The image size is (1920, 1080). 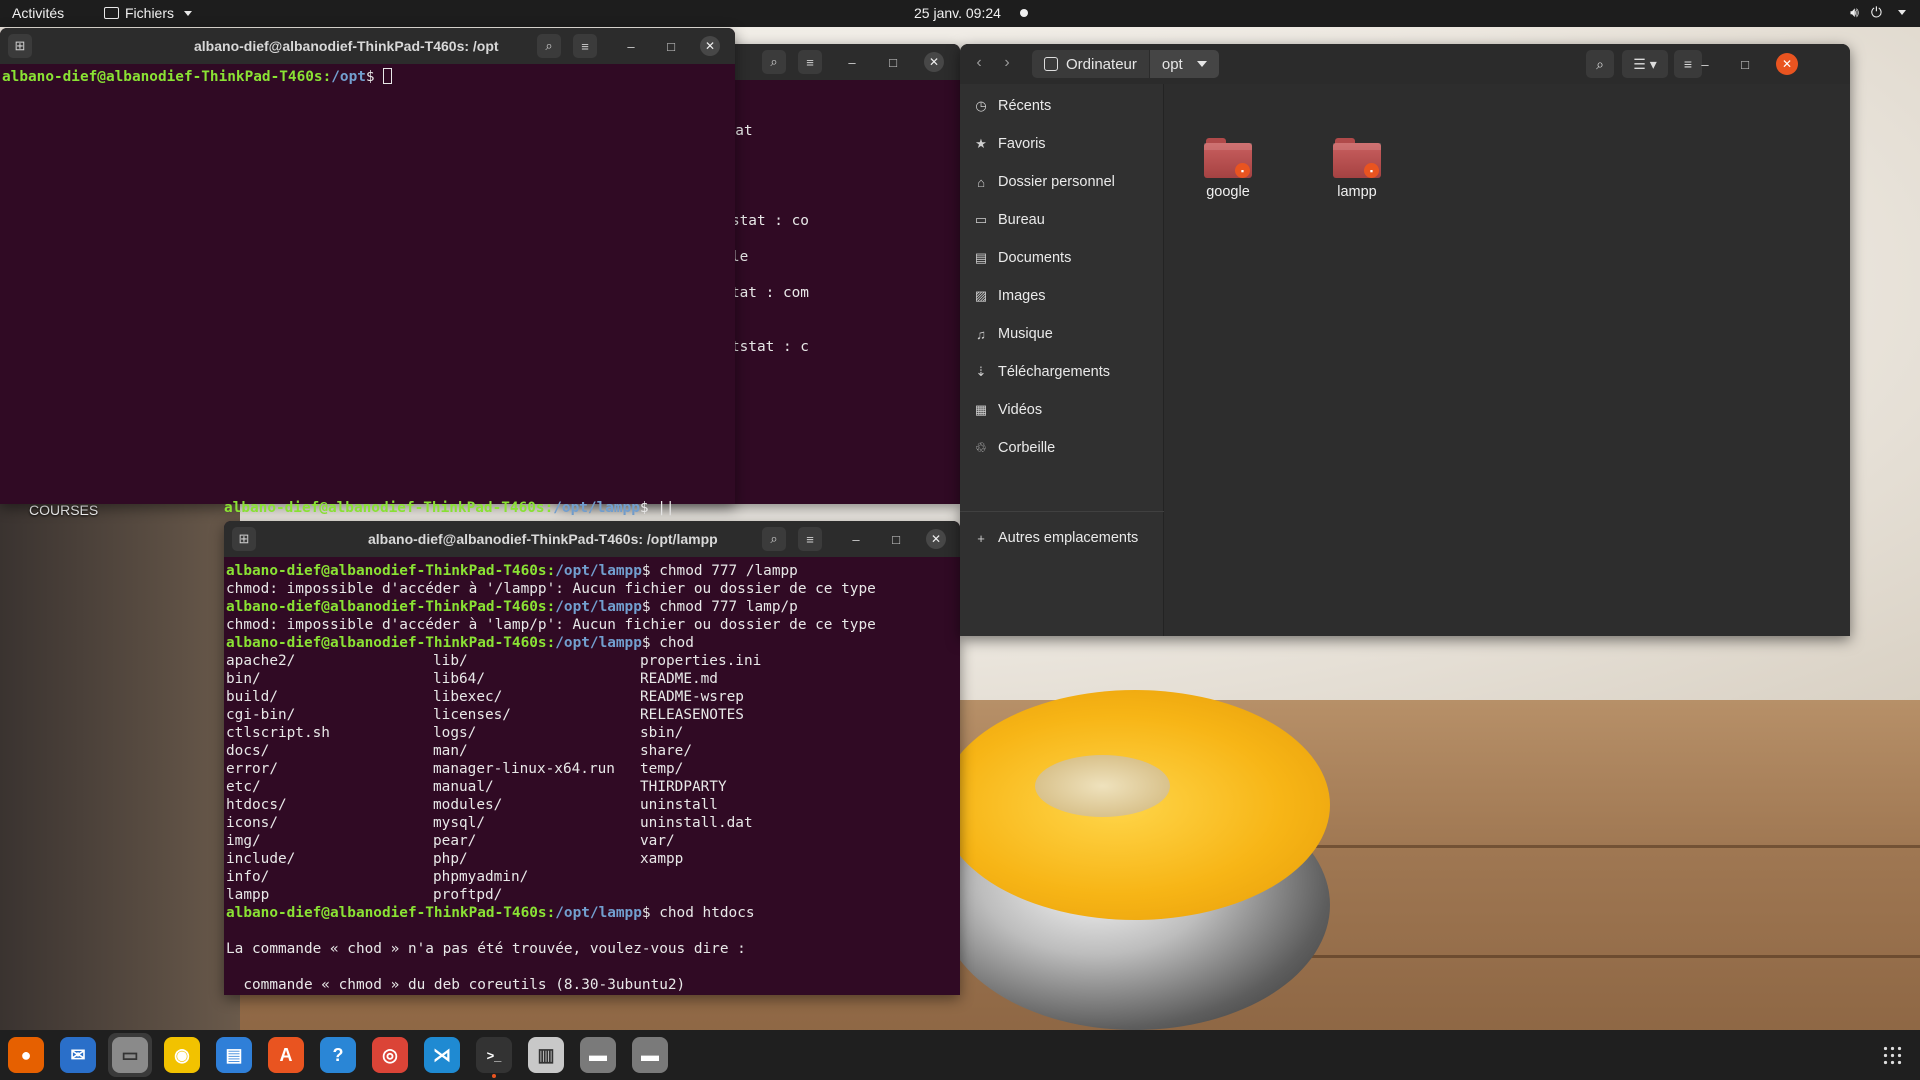 I want to click on sidebar-item-vid-os: ▦ Vidéos, so click(x=1008, y=410).